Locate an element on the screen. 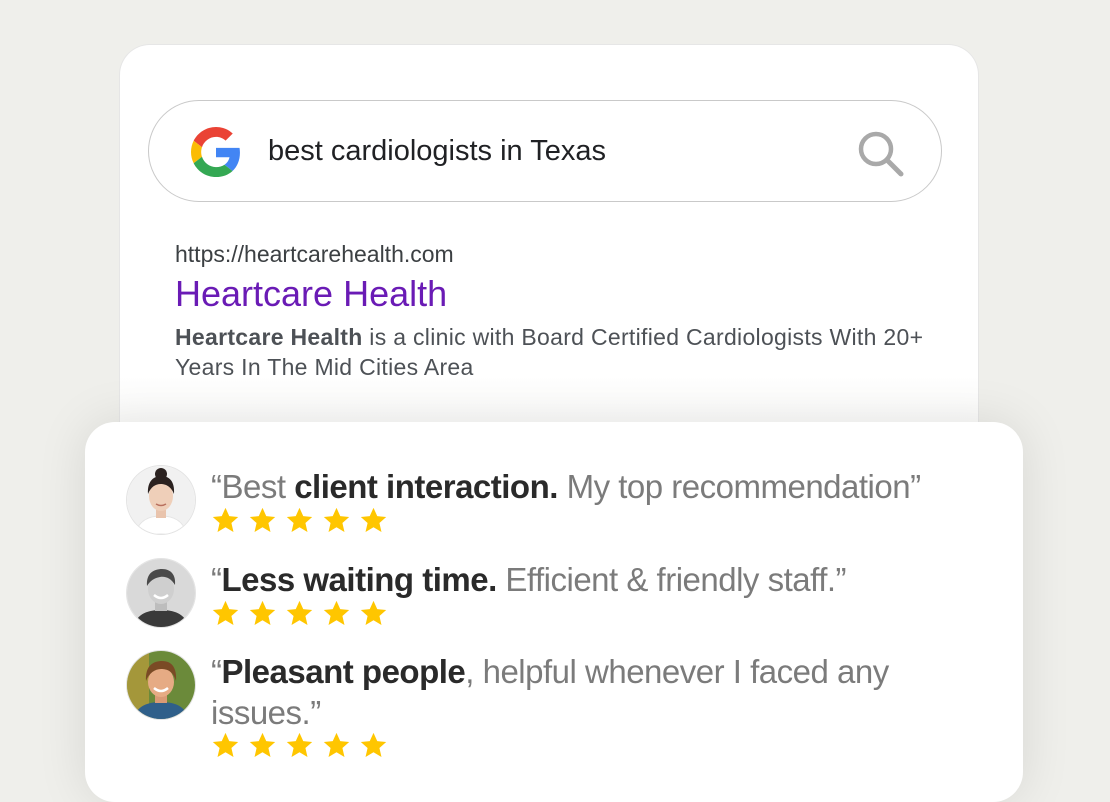  search-icon is located at coordinates (881, 154).